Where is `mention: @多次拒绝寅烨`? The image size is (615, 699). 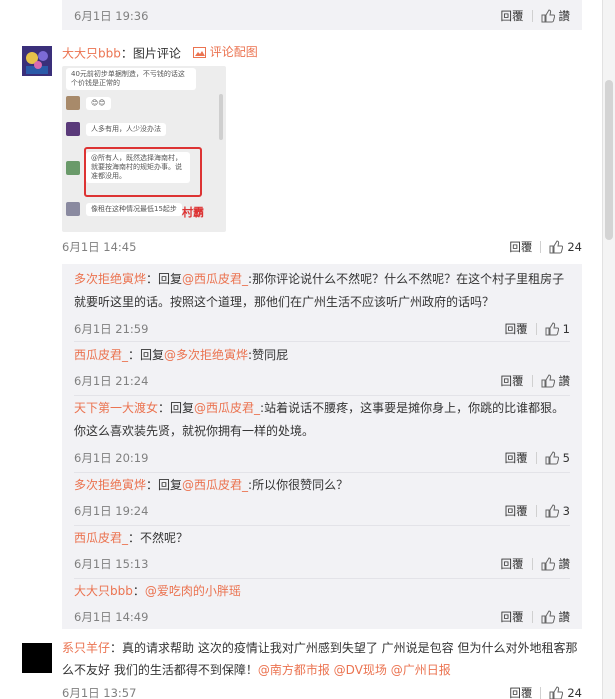 mention: @多次拒绝寅烨 is located at coordinates (206, 355).